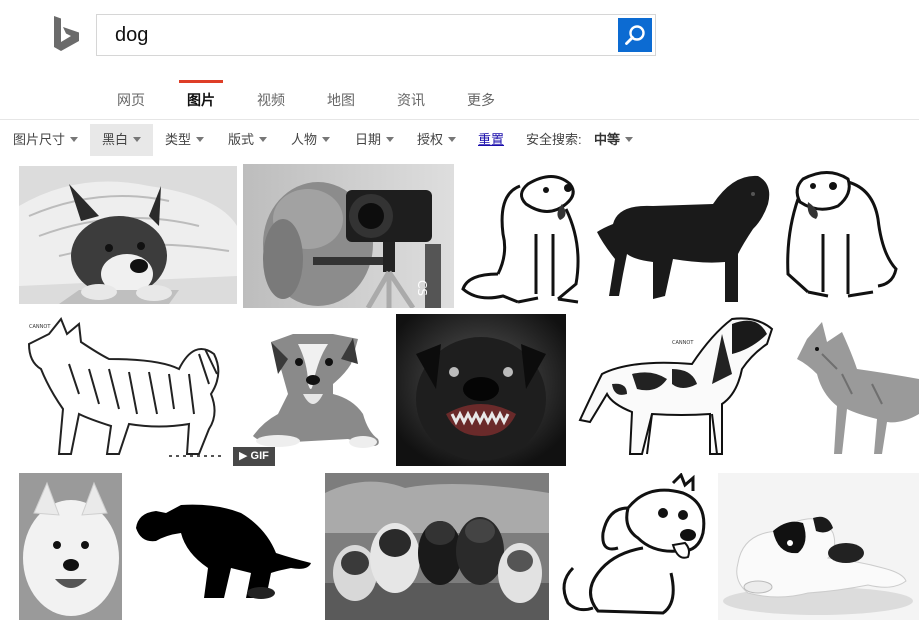 The image size is (919, 623). I want to click on result-image-husky-blanket, so click(128, 235).